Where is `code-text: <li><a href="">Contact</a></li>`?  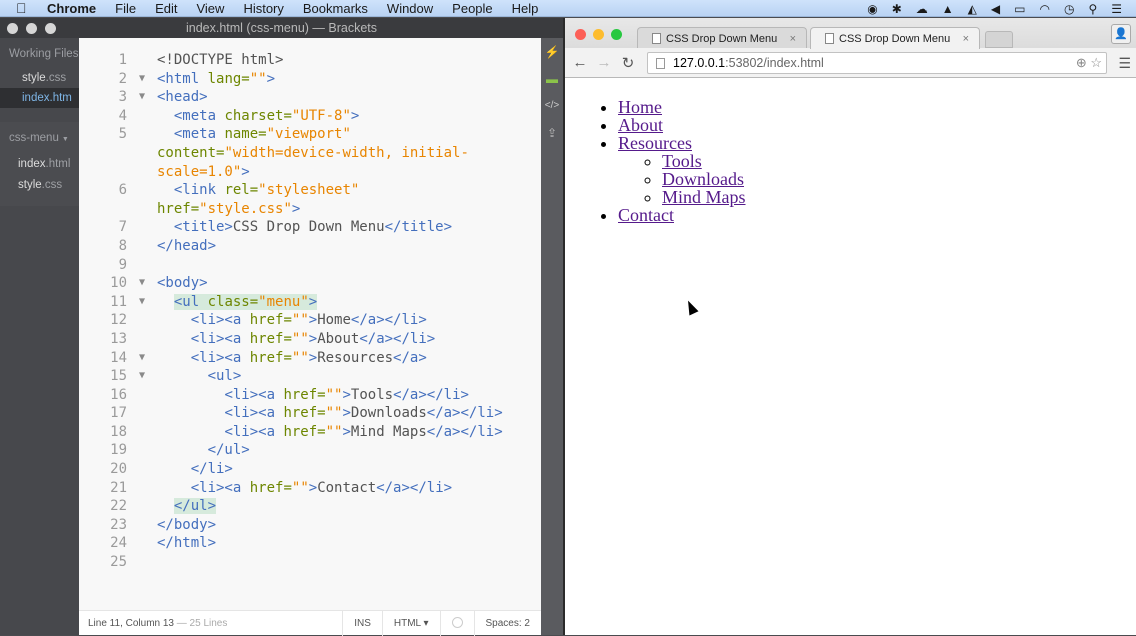
code-text: <li><a href="">Contact</a></li> is located at coordinates (304, 488).